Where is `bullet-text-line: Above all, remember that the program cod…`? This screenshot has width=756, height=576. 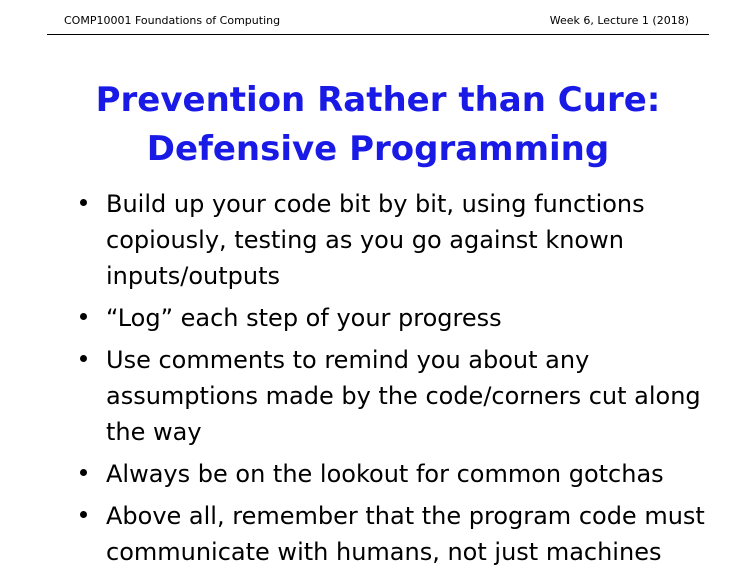
bullet-text-line: Above all, remember that the program cod… is located at coordinates (405, 516).